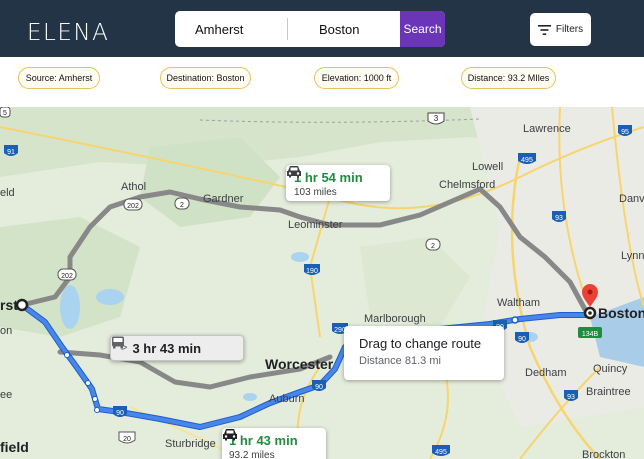 This screenshot has height=459, width=644. Describe the element at coordinates (361, 29) in the screenshot. I see `destination-input` at that location.